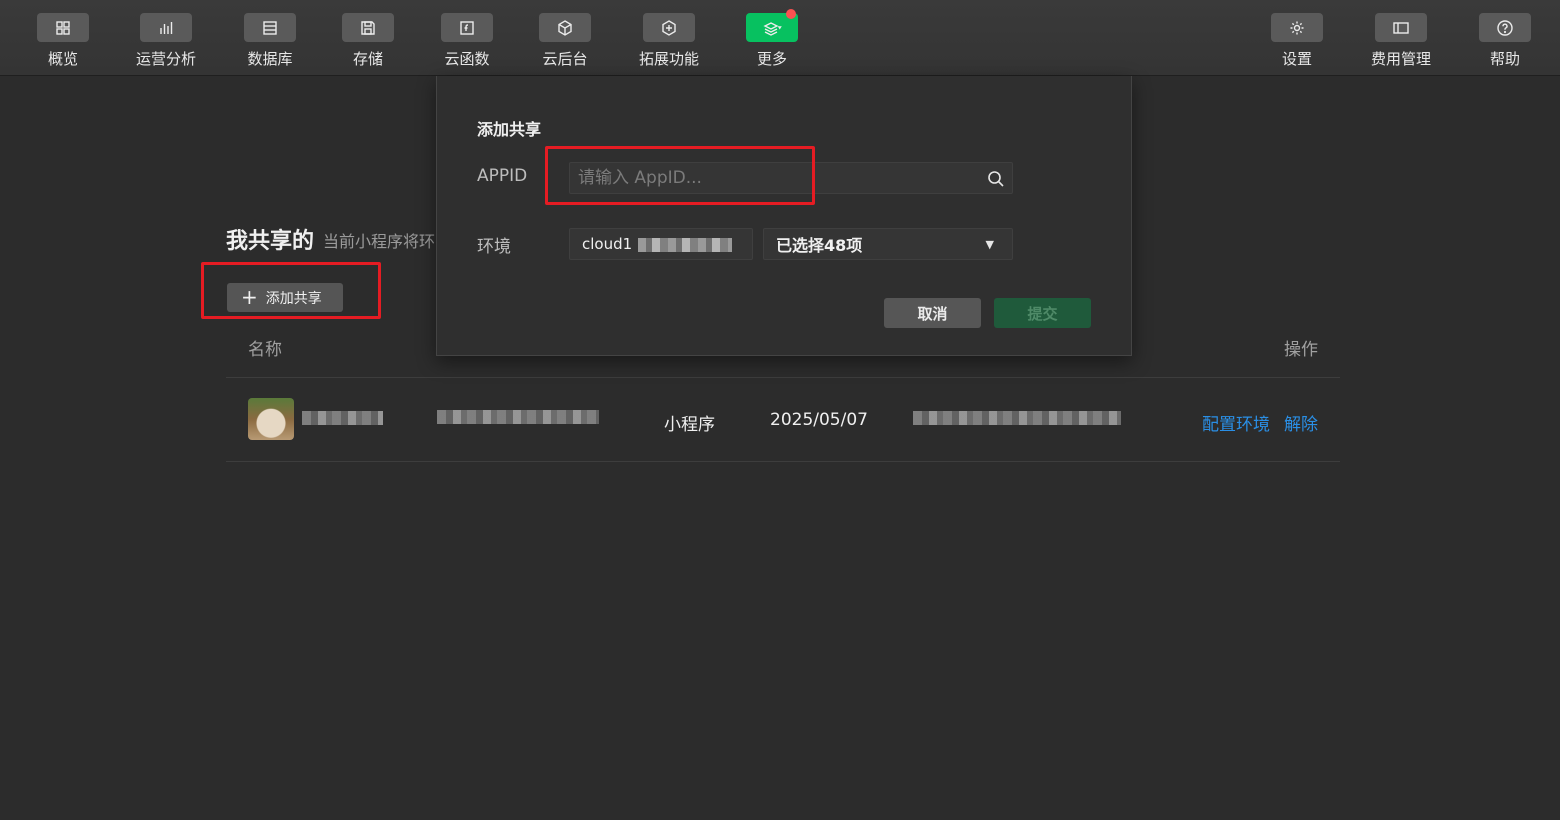  What do you see at coordinates (565, 27) in the screenshot?
I see `cube-icon` at bounding box center [565, 27].